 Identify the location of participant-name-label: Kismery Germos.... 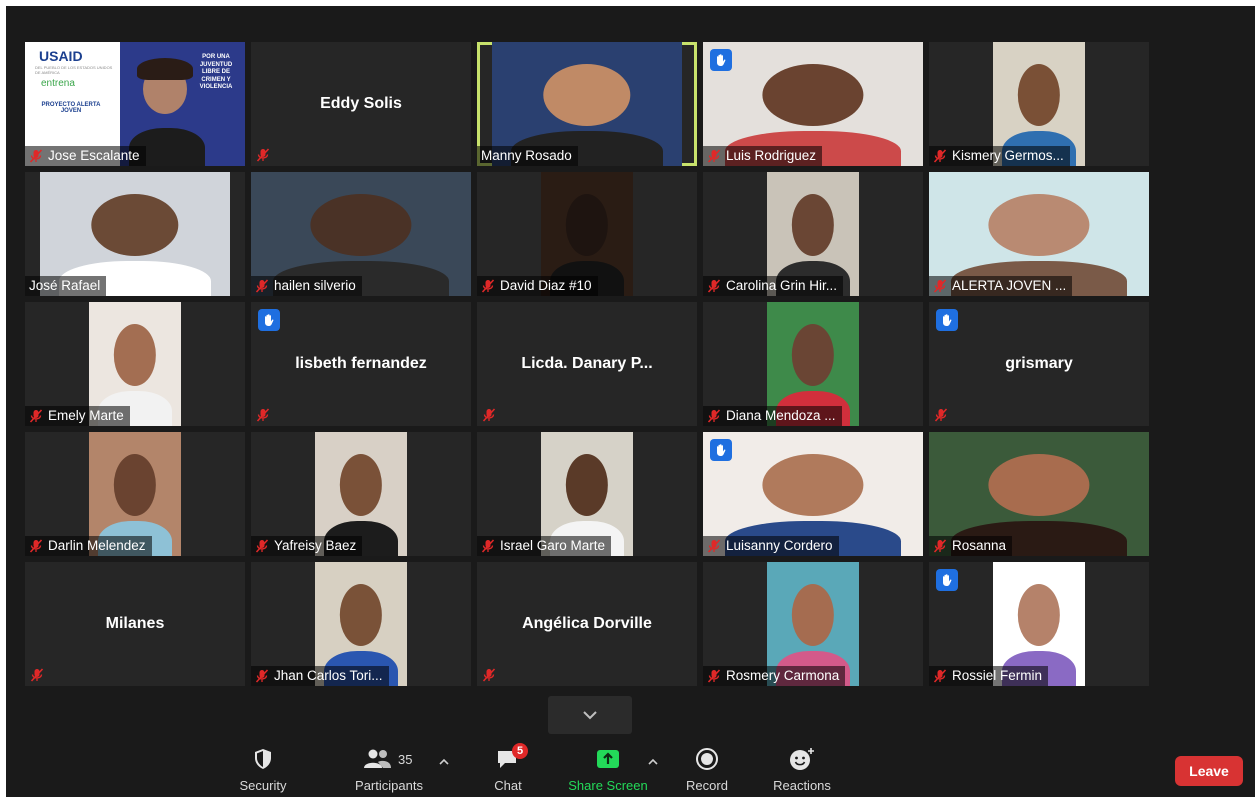
(999, 156).